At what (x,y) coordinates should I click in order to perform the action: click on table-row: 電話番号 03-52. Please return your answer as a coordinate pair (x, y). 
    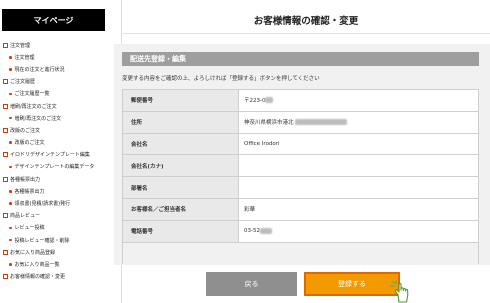
    Looking at the image, I should click on (300, 231).